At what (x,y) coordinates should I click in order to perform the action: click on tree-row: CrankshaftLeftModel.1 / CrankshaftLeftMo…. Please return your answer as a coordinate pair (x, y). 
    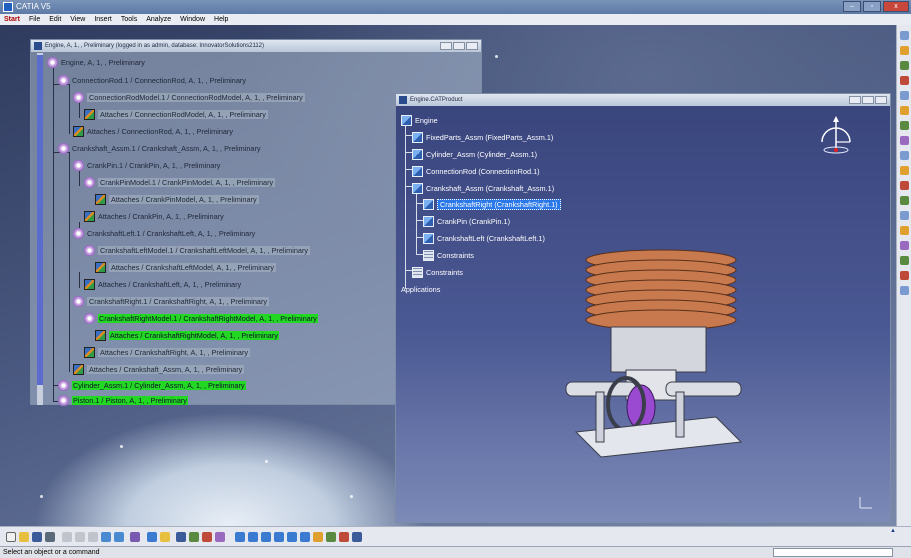
    Looking at the image, I should click on (197, 250).